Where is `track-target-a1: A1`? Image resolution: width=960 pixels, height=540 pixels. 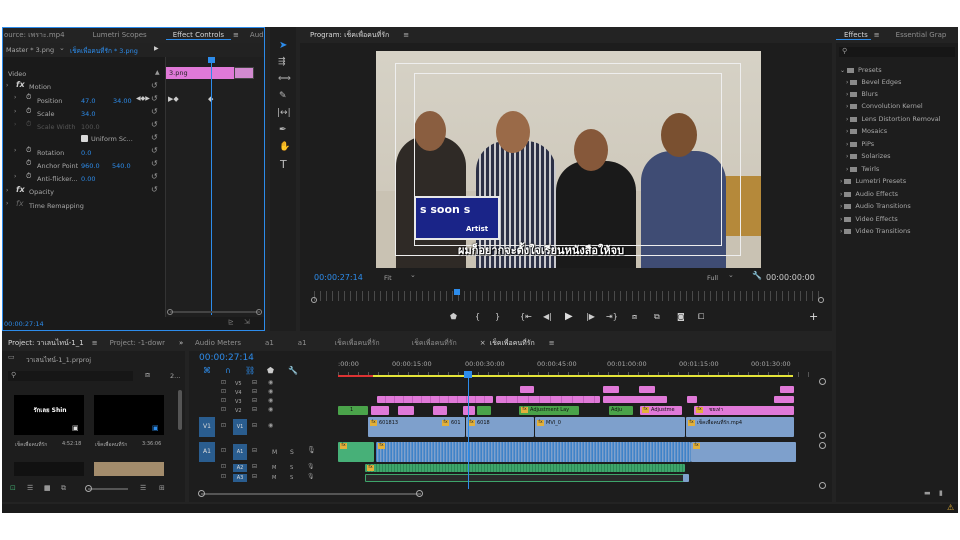
track-target-a1: A1 is located at coordinates (240, 452).